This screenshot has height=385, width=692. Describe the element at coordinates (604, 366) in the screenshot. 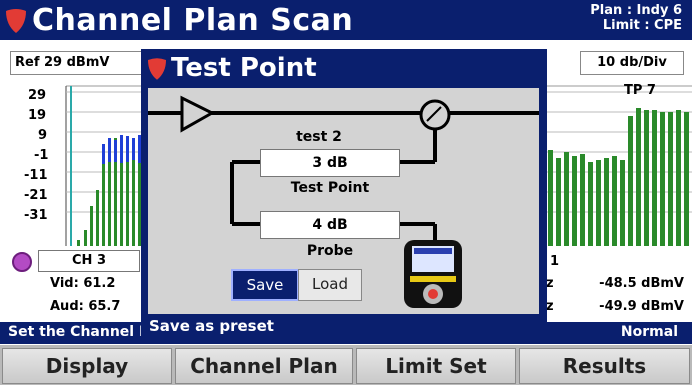

I see `results-softkey: Results` at that location.